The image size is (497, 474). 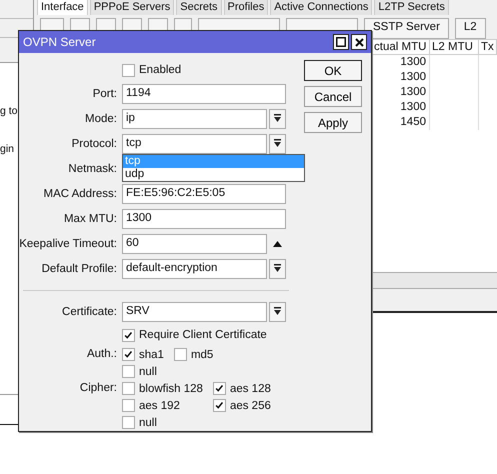 What do you see at coordinates (78, 268) in the screenshot?
I see `field-label: Default Profile:` at bounding box center [78, 268].